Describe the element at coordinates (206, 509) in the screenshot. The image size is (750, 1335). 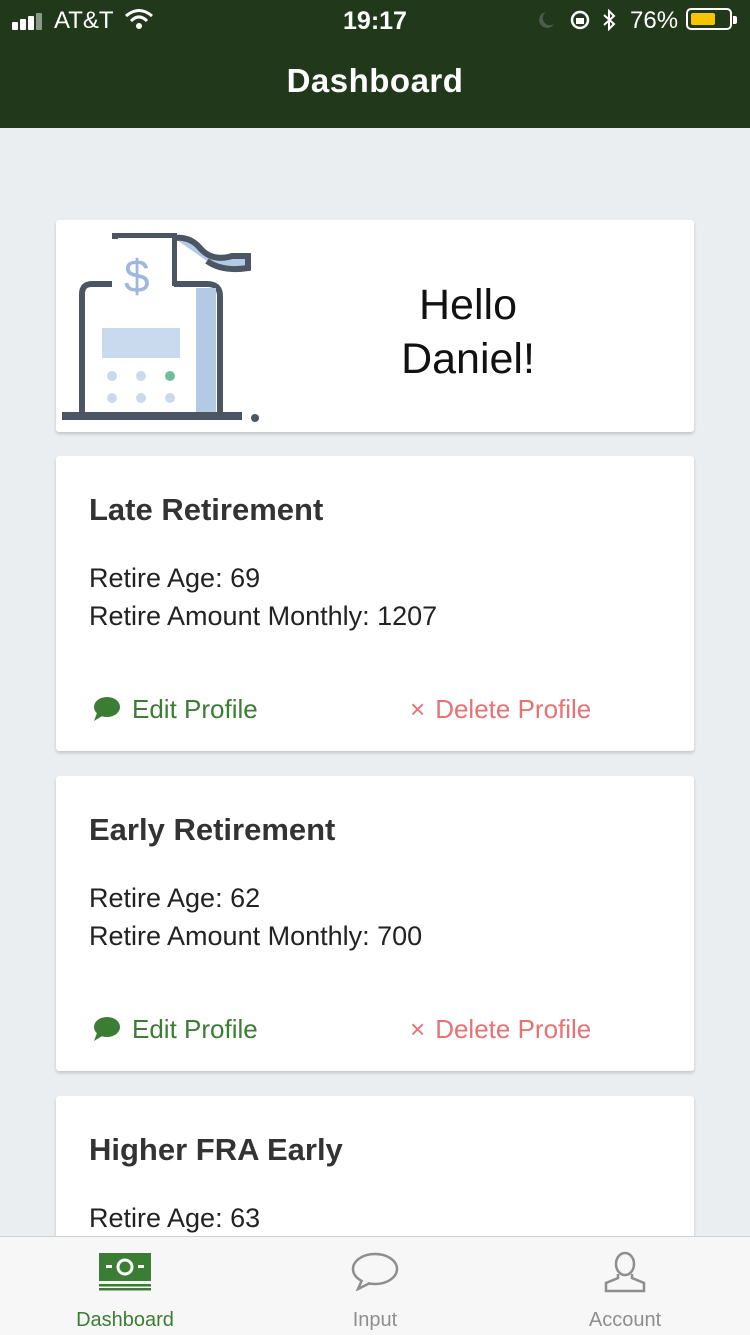
I see `profile-title: Late Retirement` at that location.